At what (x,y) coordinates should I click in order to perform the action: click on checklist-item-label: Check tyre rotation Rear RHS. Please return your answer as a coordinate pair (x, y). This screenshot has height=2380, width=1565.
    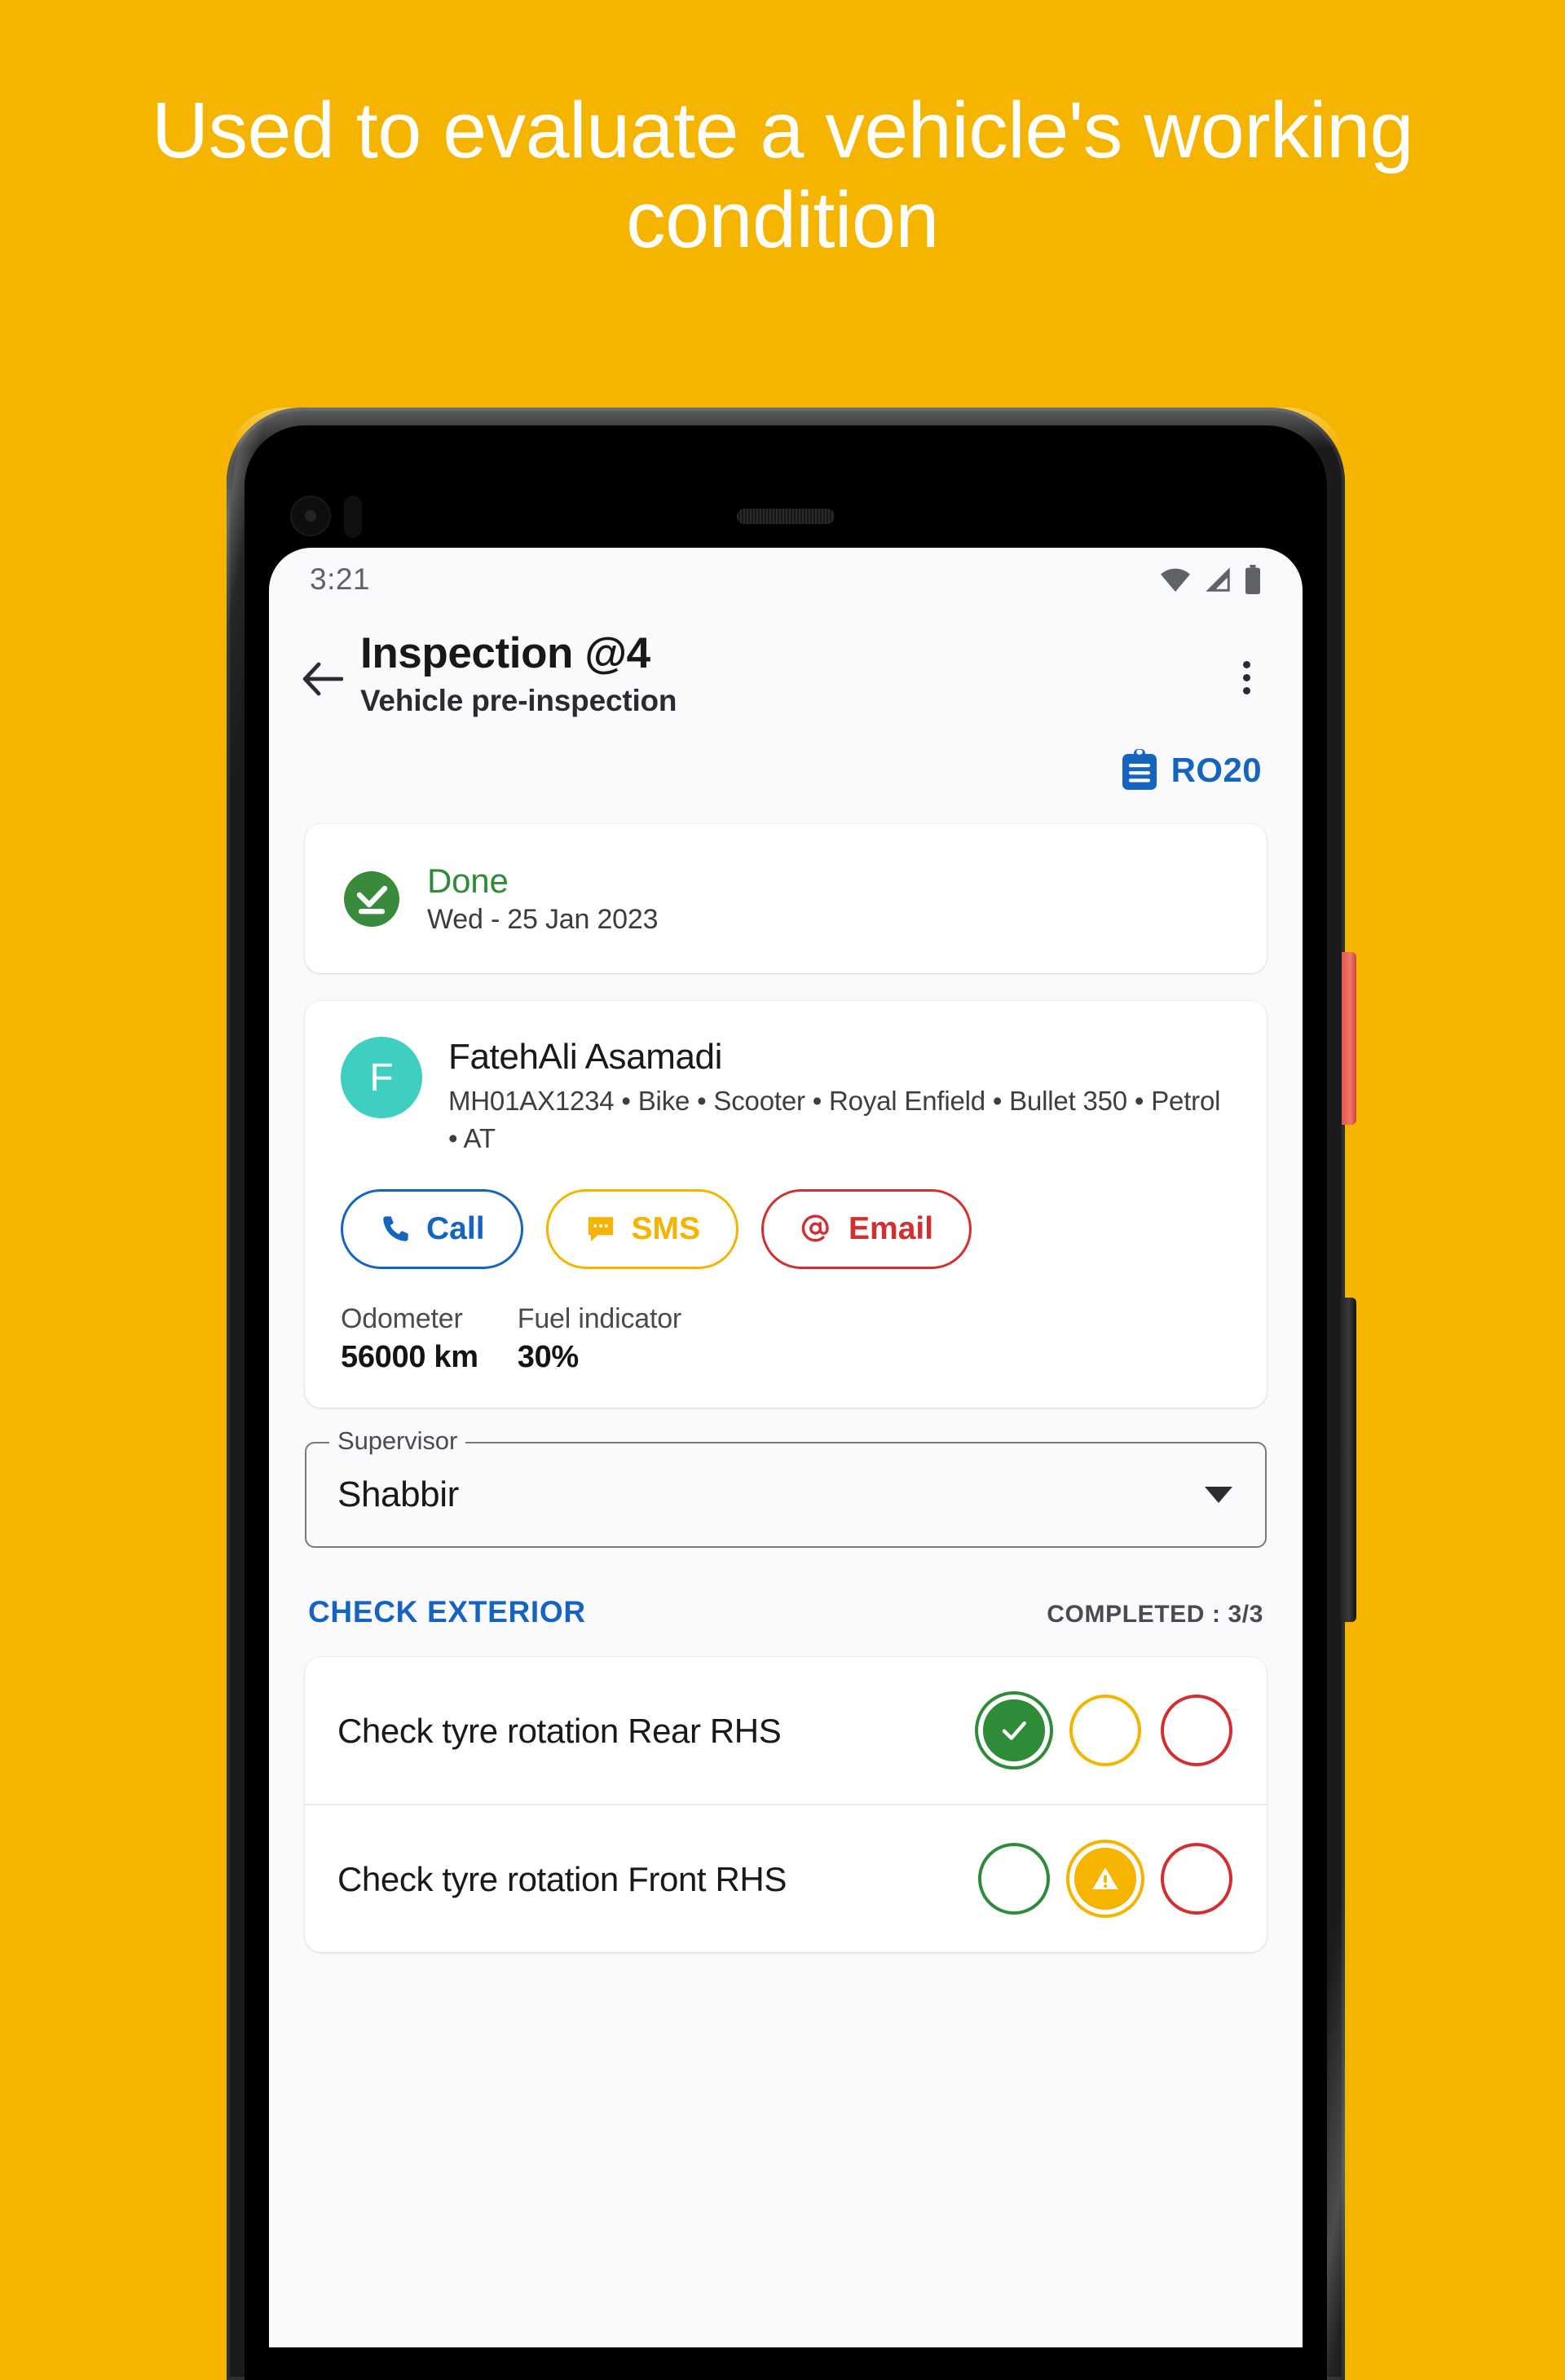
    Looking at the image, I should click on (559, 1730).